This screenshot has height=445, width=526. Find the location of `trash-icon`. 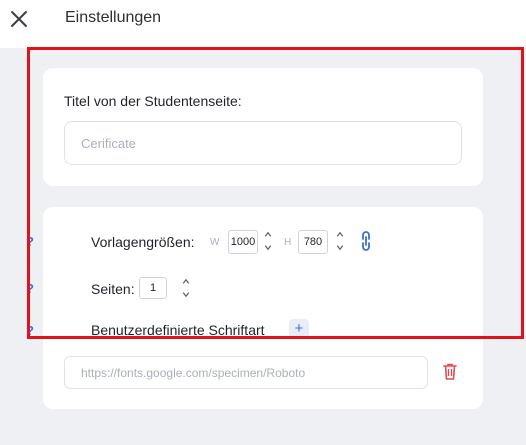

trash-icon is located at coordinates (450, 372).